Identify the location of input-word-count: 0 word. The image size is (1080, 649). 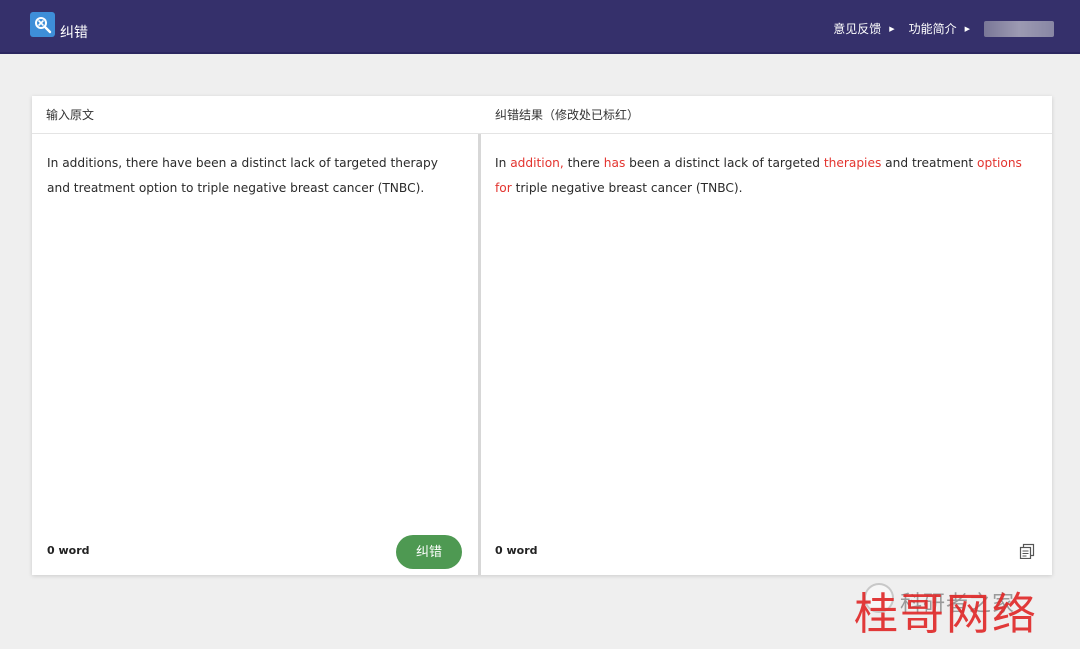
(68, 550).